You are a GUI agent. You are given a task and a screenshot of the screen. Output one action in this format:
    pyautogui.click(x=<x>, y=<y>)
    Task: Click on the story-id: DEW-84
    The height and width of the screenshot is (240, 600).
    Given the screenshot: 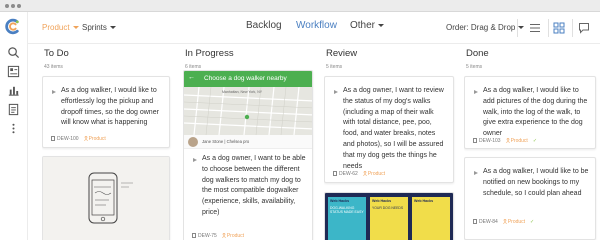 What is the action you would take?
    pyautogui.click(x=488, y=222)
    